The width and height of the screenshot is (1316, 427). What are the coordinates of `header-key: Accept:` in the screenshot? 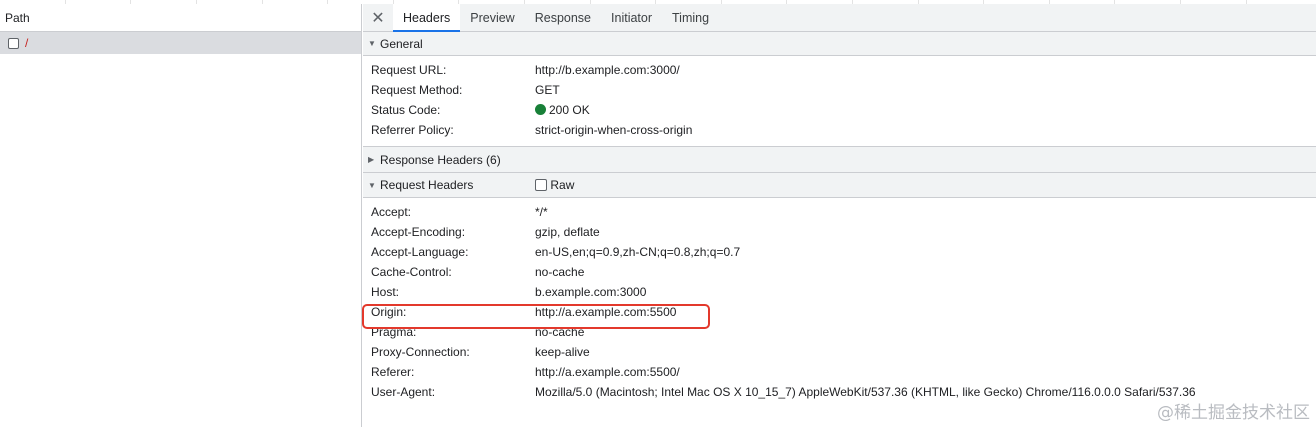 It's located at (391, 212).